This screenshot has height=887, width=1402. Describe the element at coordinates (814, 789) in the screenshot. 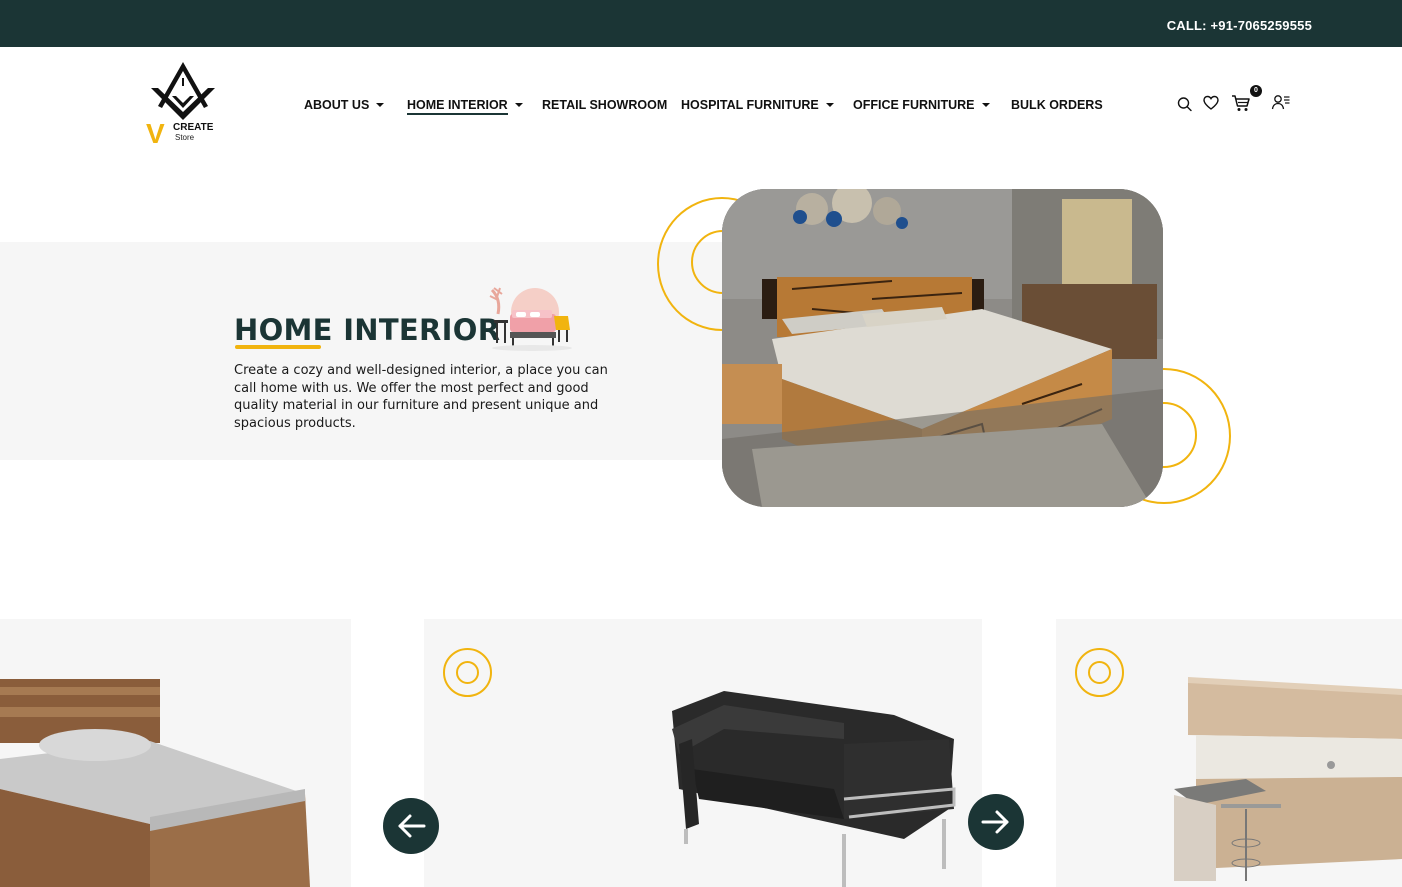

I see `leather-sofa-image` at that location.